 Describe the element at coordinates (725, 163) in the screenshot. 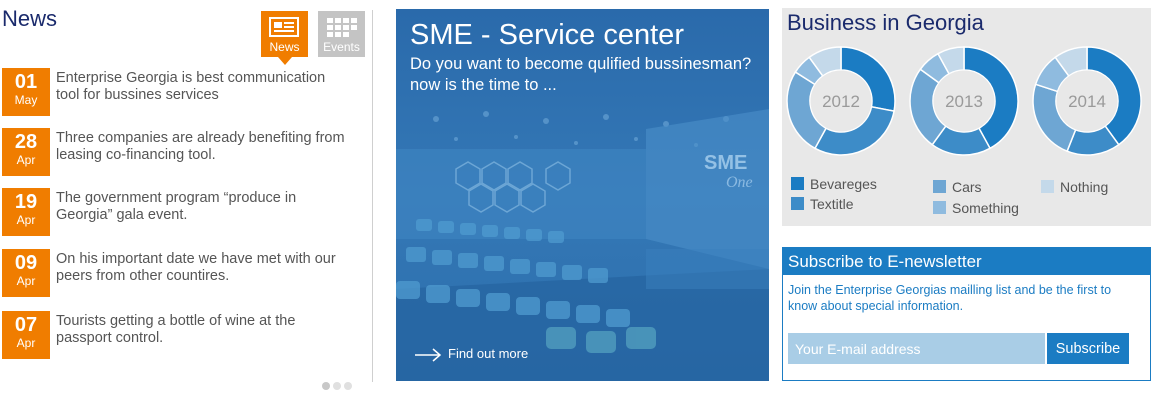

I see `svg-text: SME` at that location.